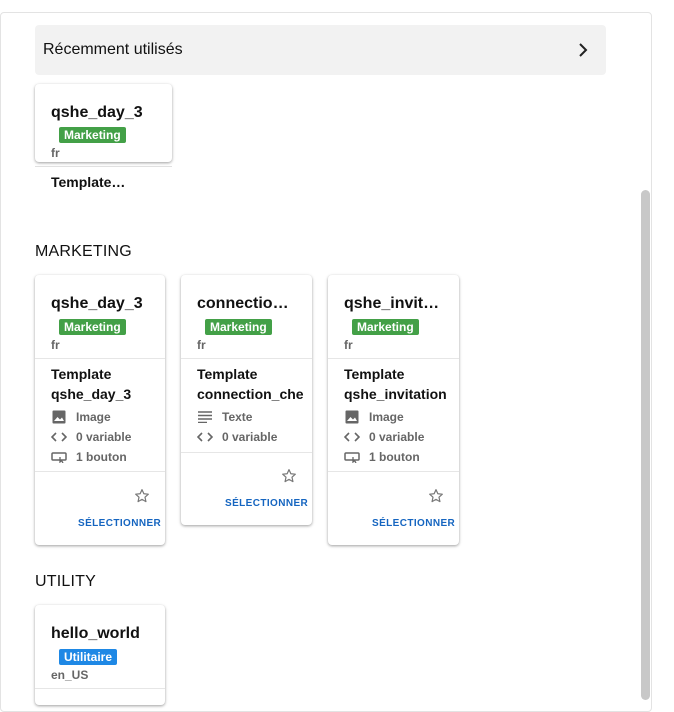  I want to click on media-row: Texte, so click(252, 417).